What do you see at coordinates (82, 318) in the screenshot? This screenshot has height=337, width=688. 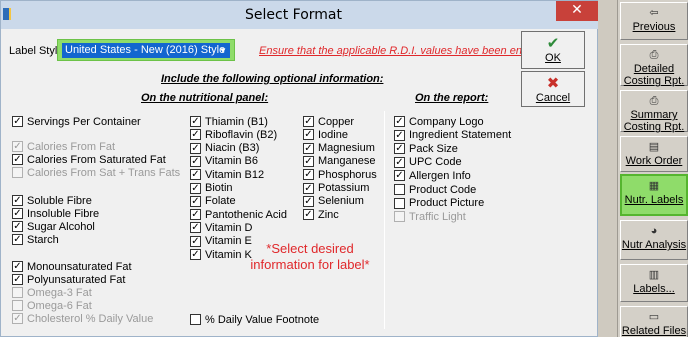 I see `checkbox-cholesterol-daily-value: ✓ Cholesterol % Daily Value` at bounding box center [82, 318].